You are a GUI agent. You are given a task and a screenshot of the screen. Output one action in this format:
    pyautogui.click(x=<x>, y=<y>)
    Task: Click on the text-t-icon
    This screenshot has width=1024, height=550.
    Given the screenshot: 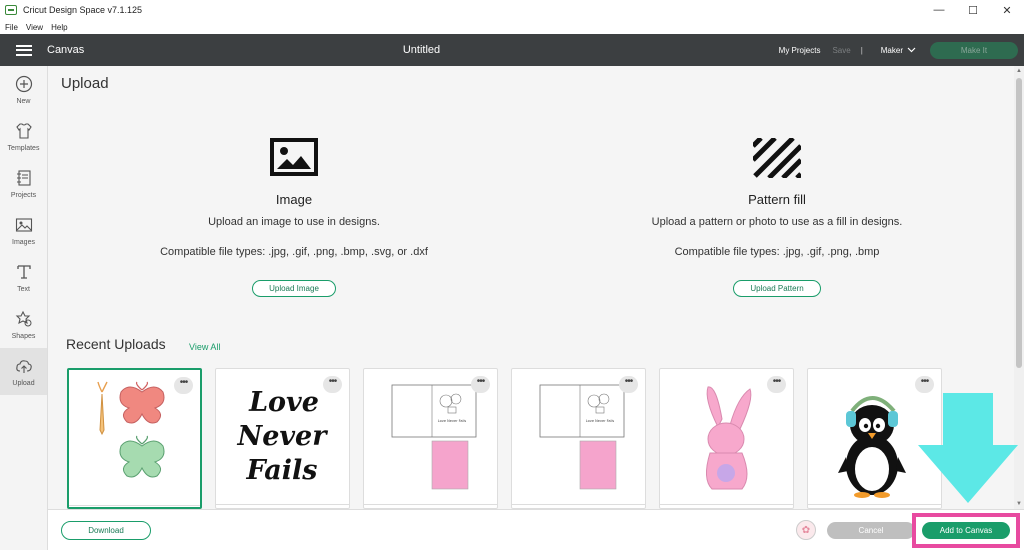 What is the action you would take?
    pyautogui.click(x=24, y=272)
    